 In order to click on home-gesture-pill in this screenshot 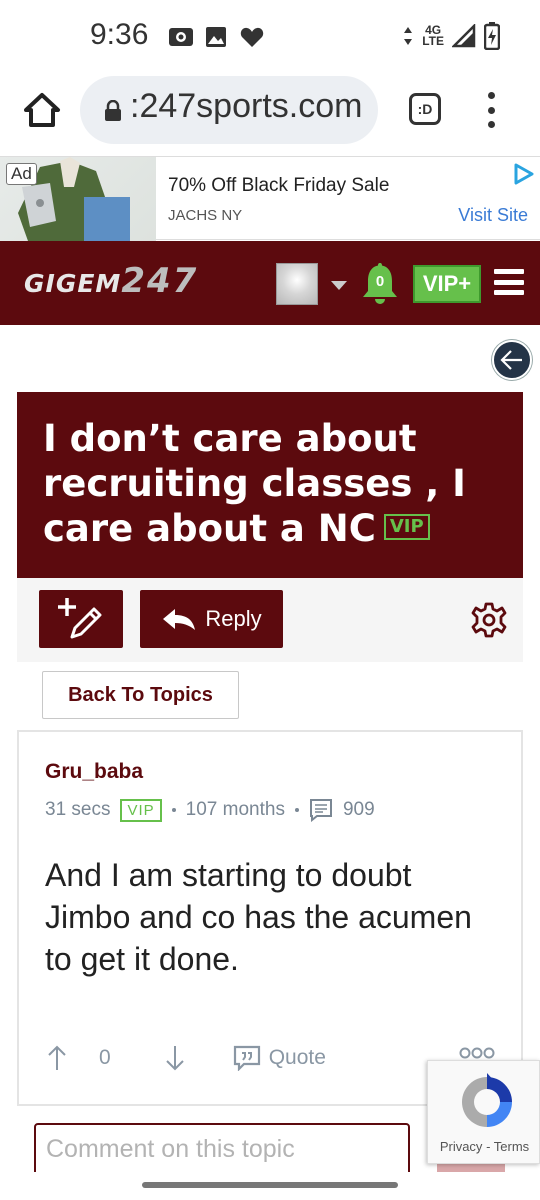, I will do `click(270, 1185)`.